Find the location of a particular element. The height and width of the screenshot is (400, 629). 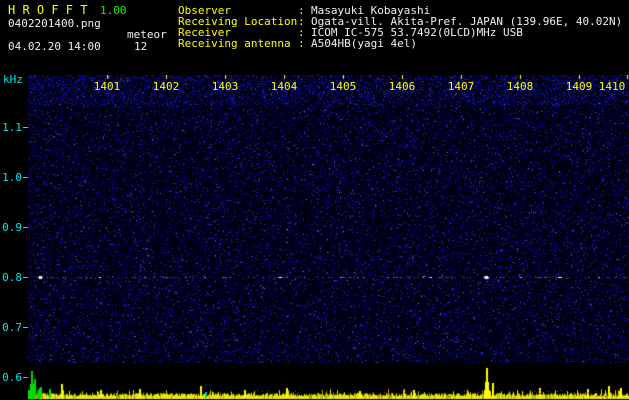

app-version: 1.00 is located at coordinates (113, 10).